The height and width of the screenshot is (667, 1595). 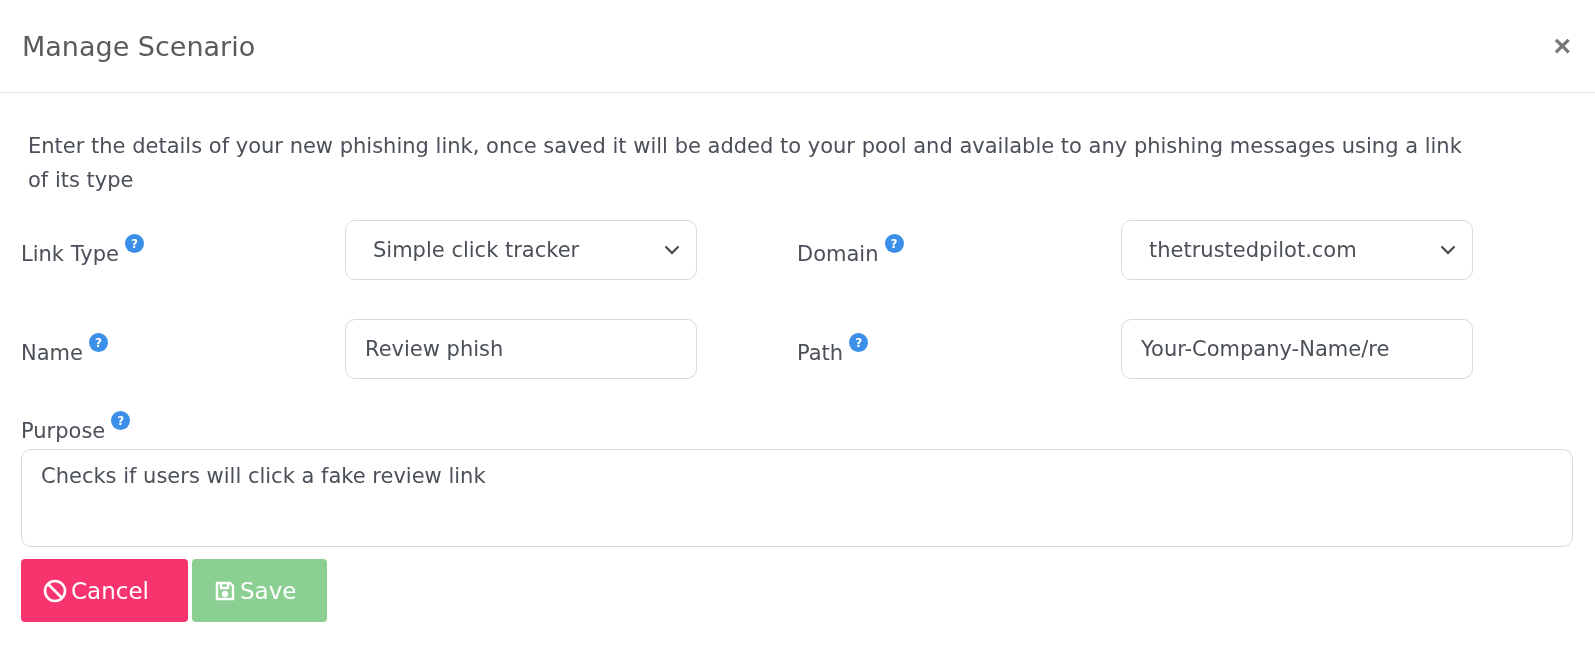 What do you see at coordinates (838, 254) in the screenshot?
I see `field-label: Domain` at bounding box center [838, 254].